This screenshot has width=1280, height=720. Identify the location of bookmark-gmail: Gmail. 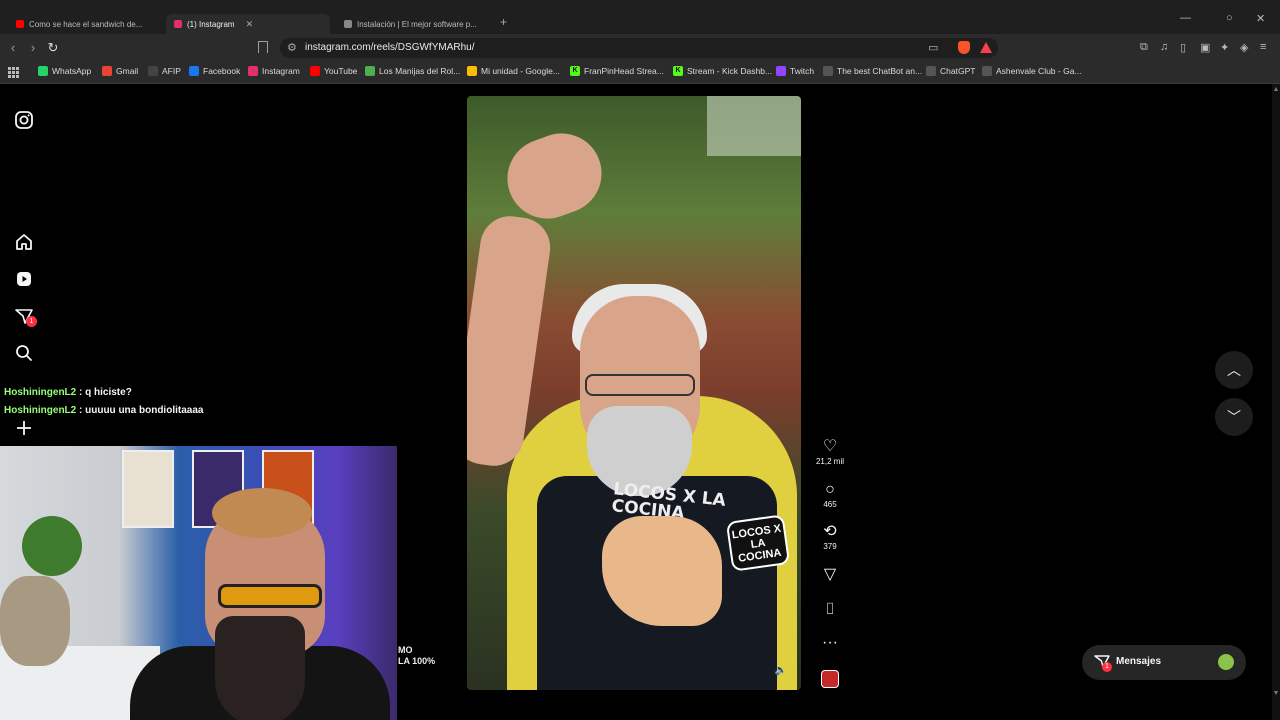
(120, 71).